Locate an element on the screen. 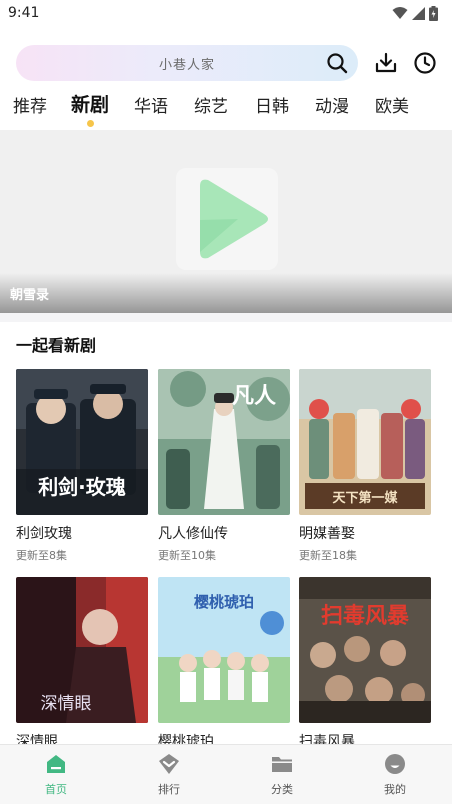 This screenshot has width=452, height=804. banner-title: 朝雪录 is located at coordinates (30, 295).